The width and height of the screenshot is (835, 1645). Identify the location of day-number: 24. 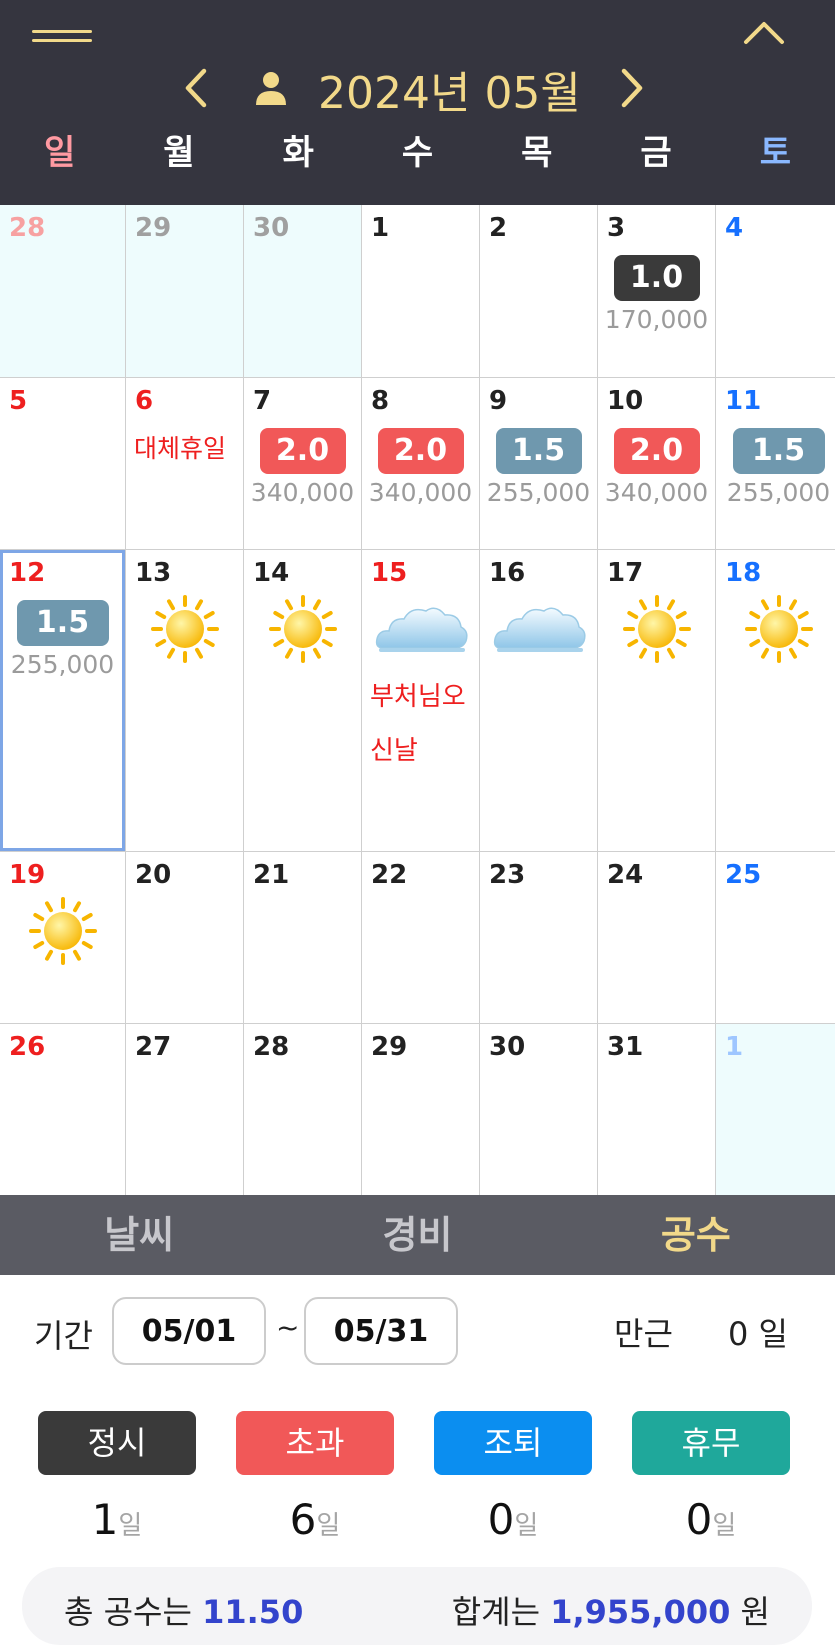
(625, 875).